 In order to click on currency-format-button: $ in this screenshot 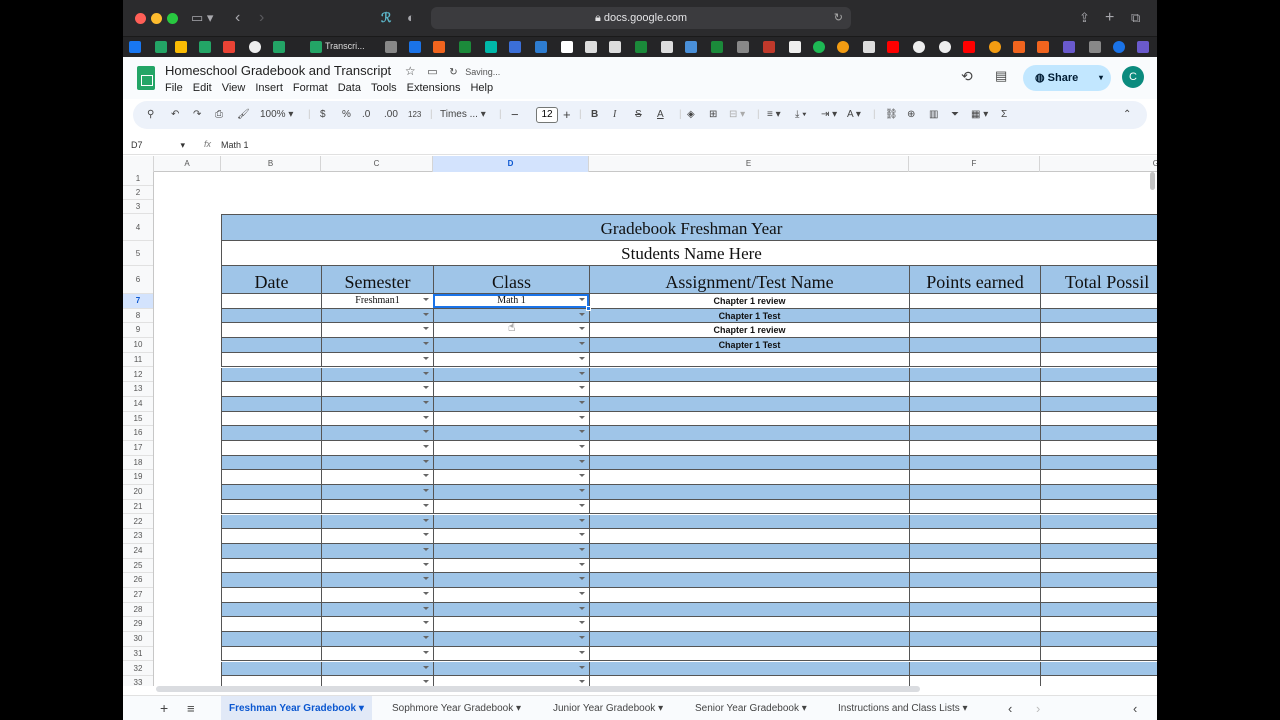, I will do `click(323, 115)`.